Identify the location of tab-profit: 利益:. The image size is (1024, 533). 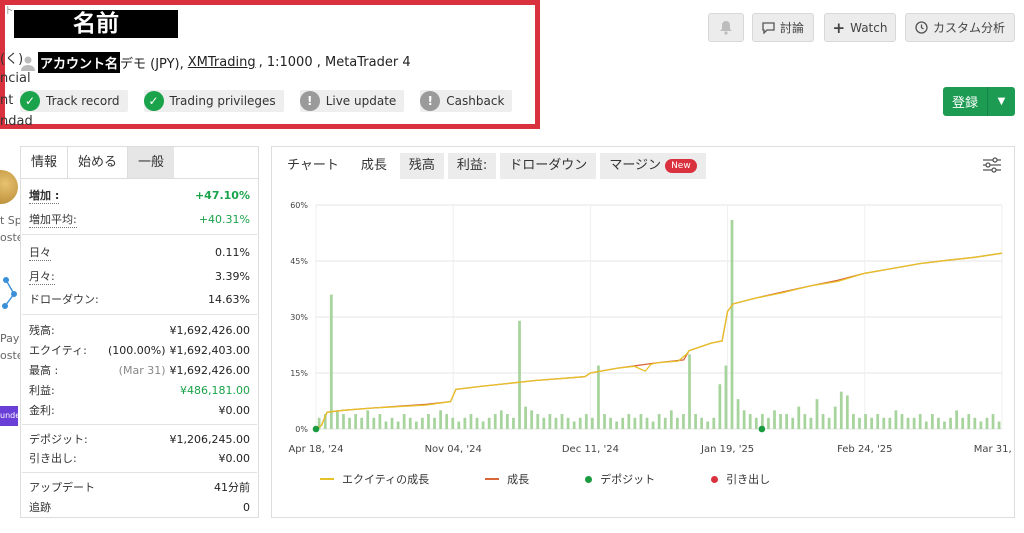
(472, 166).